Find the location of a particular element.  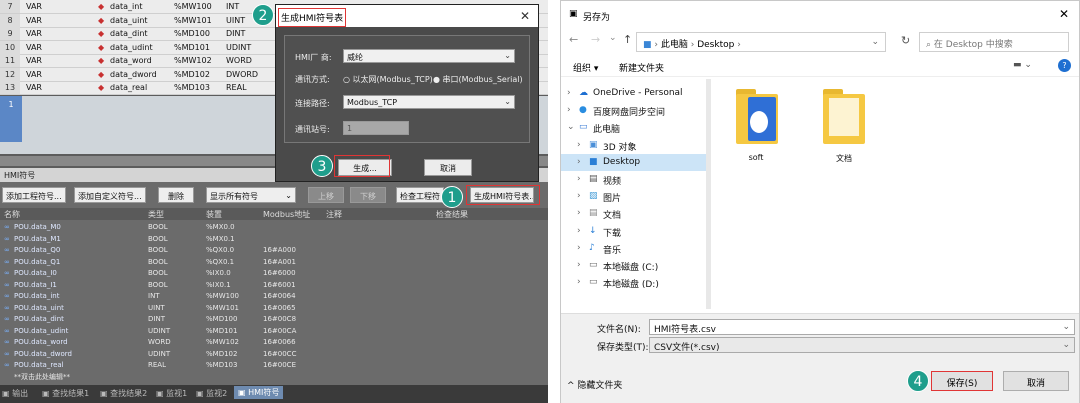

tab-find1: ▣ 查找结果1 is located at coordinates (65, 393).